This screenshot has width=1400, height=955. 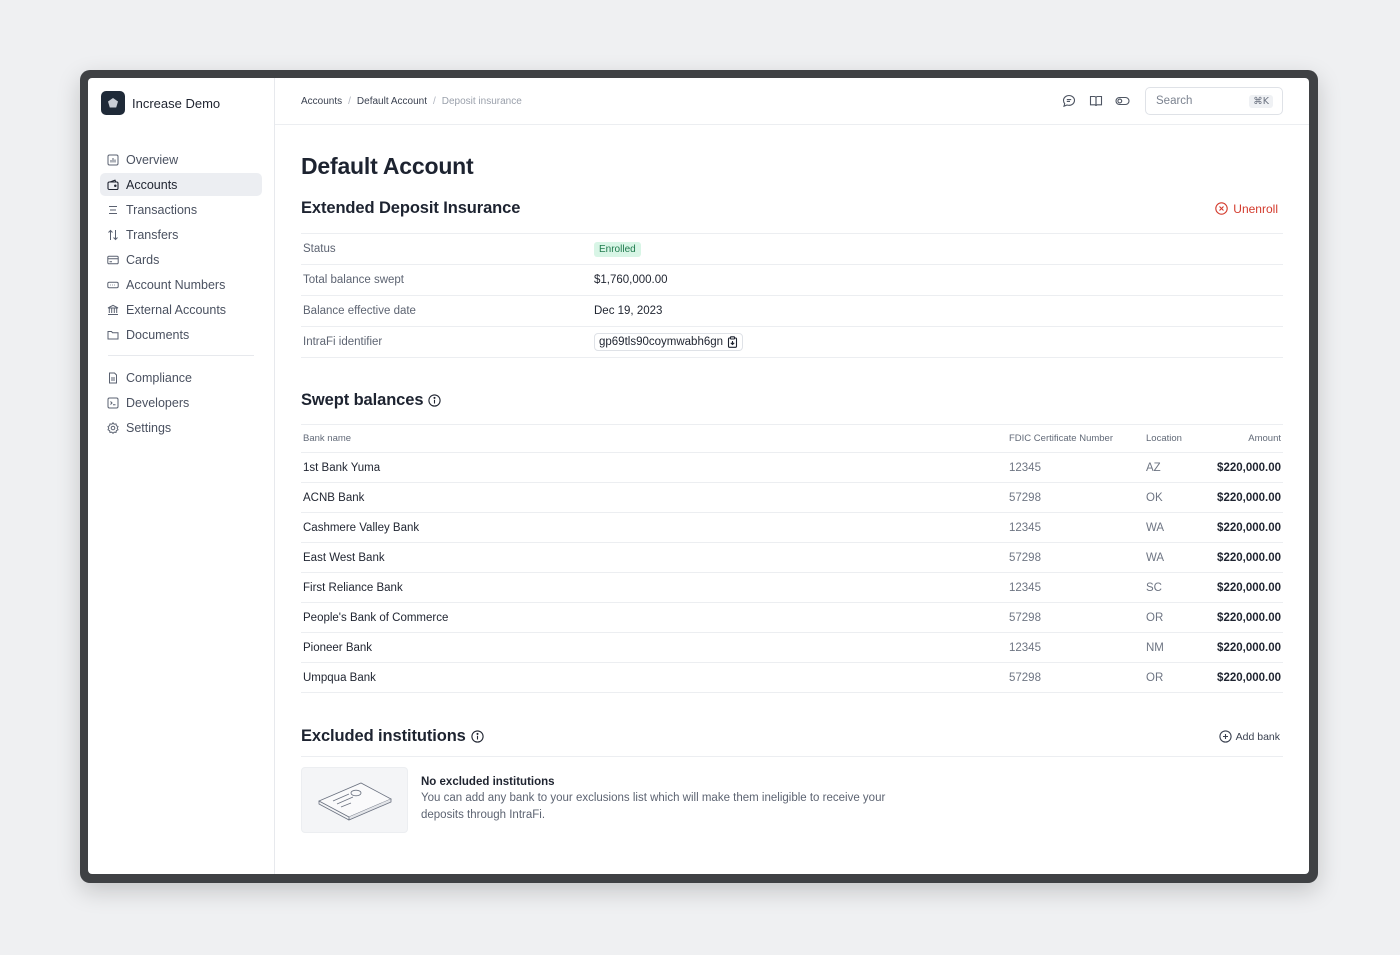 I want to click on table-row: Umpqua Bank 57298 OR $220,000.00, so click(x=792, y=677).